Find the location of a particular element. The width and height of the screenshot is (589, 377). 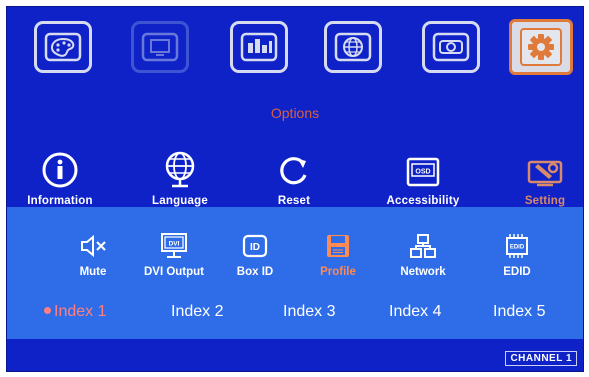

submenu-label: Profile is located at coordinates (338, 272).